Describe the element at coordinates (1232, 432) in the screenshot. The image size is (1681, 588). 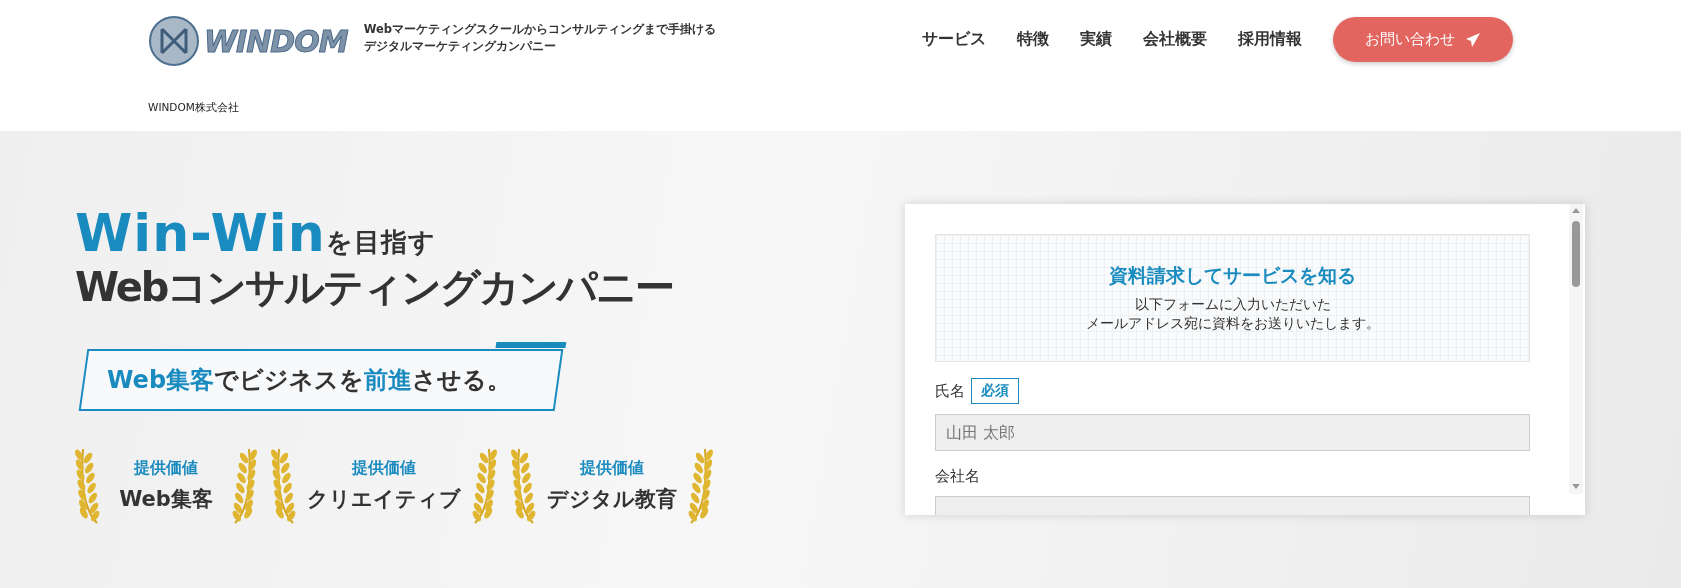
I see `text-input-field: 山田 太郎` at that location.